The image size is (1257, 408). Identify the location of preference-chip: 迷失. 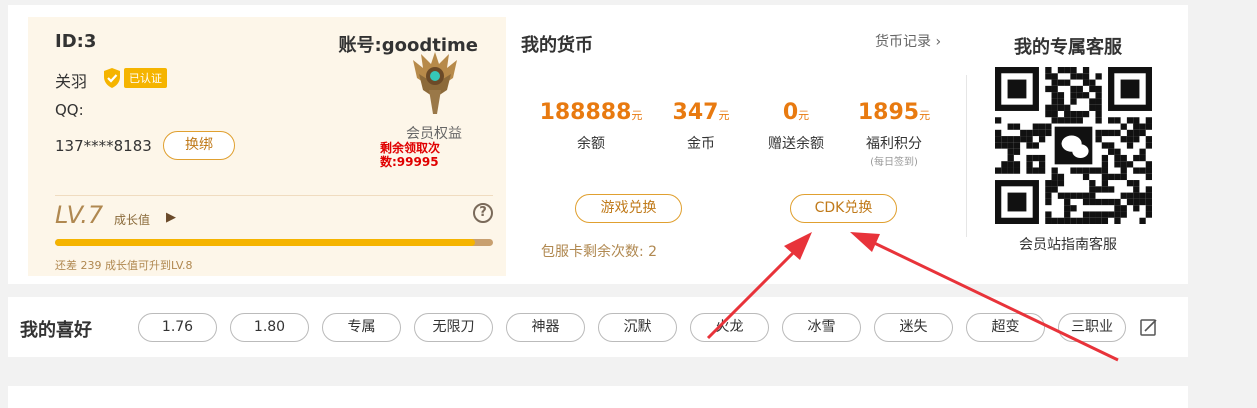
(913, 327).